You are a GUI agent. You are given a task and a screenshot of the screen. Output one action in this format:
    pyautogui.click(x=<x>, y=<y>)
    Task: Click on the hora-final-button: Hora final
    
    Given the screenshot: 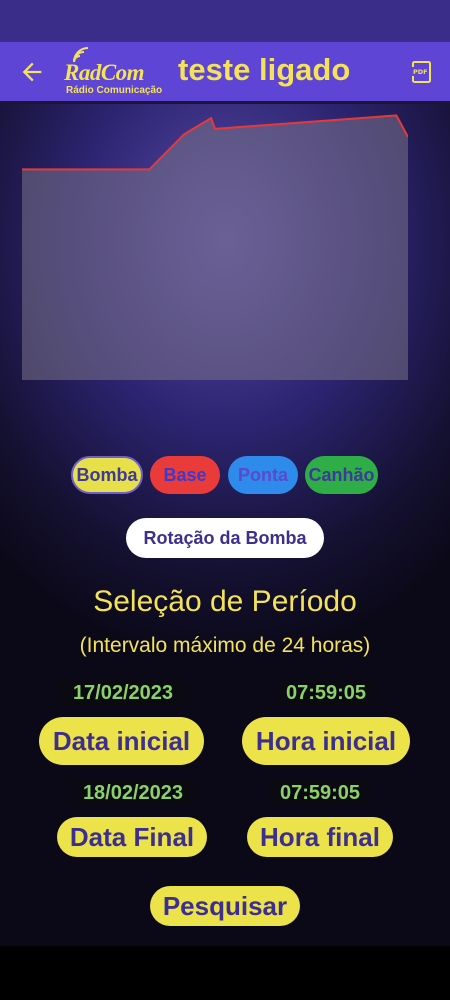 What is the action you would take?
    pyautogui.click(x=320, y=837)
    